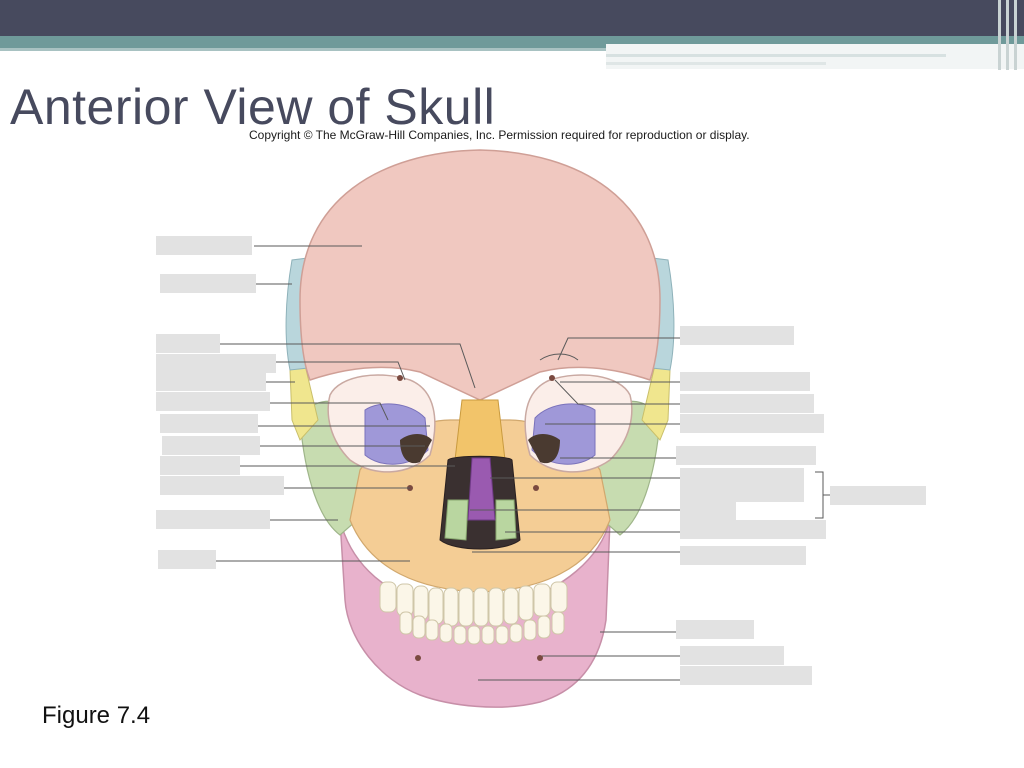  What do you see at coordinates (506, 520) in the screenshot?
I see `nasal-concha-right` at bounding box center [506, 520].